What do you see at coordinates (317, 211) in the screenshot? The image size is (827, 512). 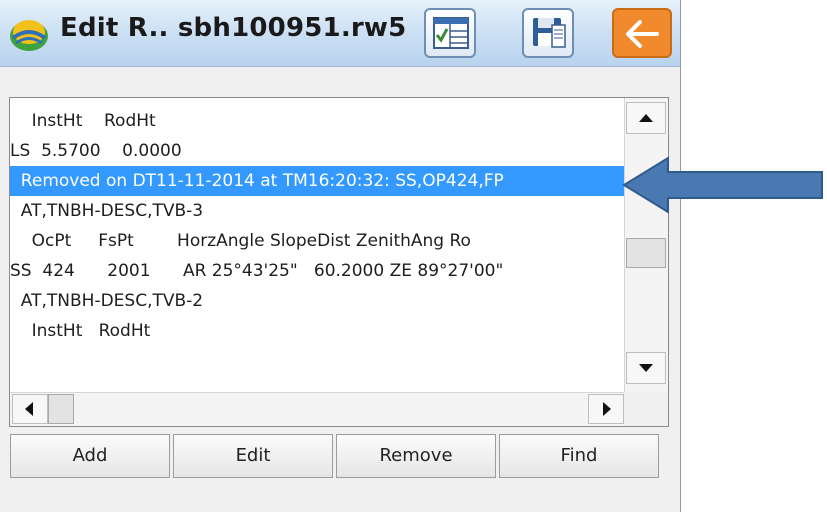 I see `list-item: AT,TNBH-DESC,TVB-3` at bounding box center [317, 211].